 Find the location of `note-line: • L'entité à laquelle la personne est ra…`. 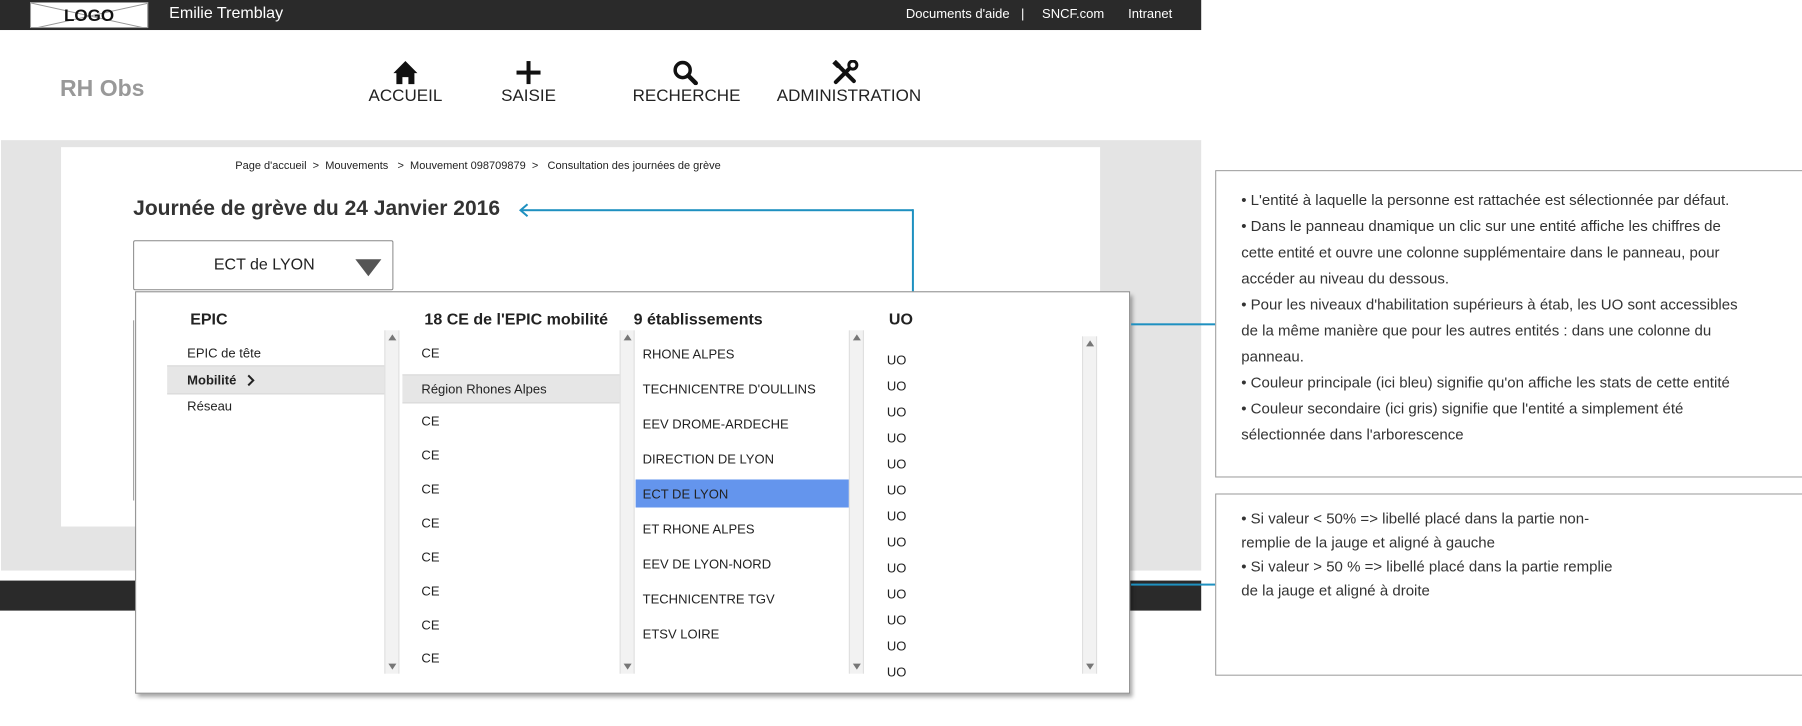

note-line: • L'entité à laquelle la personne est ra… is located at coordinates (1485, 201).